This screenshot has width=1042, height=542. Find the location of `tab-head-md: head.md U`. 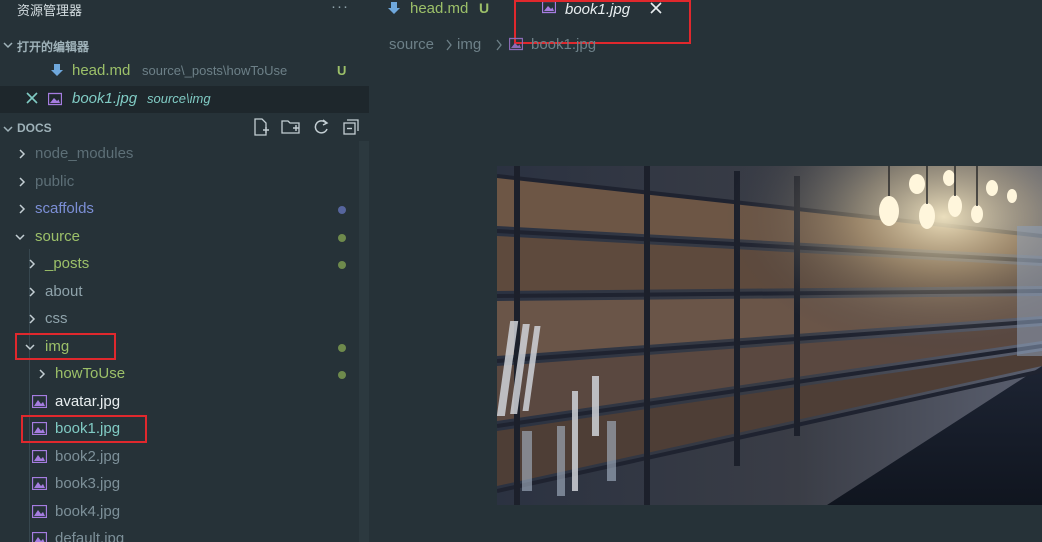

tab-head-md: head.md U is located at coordinates (439, 15).